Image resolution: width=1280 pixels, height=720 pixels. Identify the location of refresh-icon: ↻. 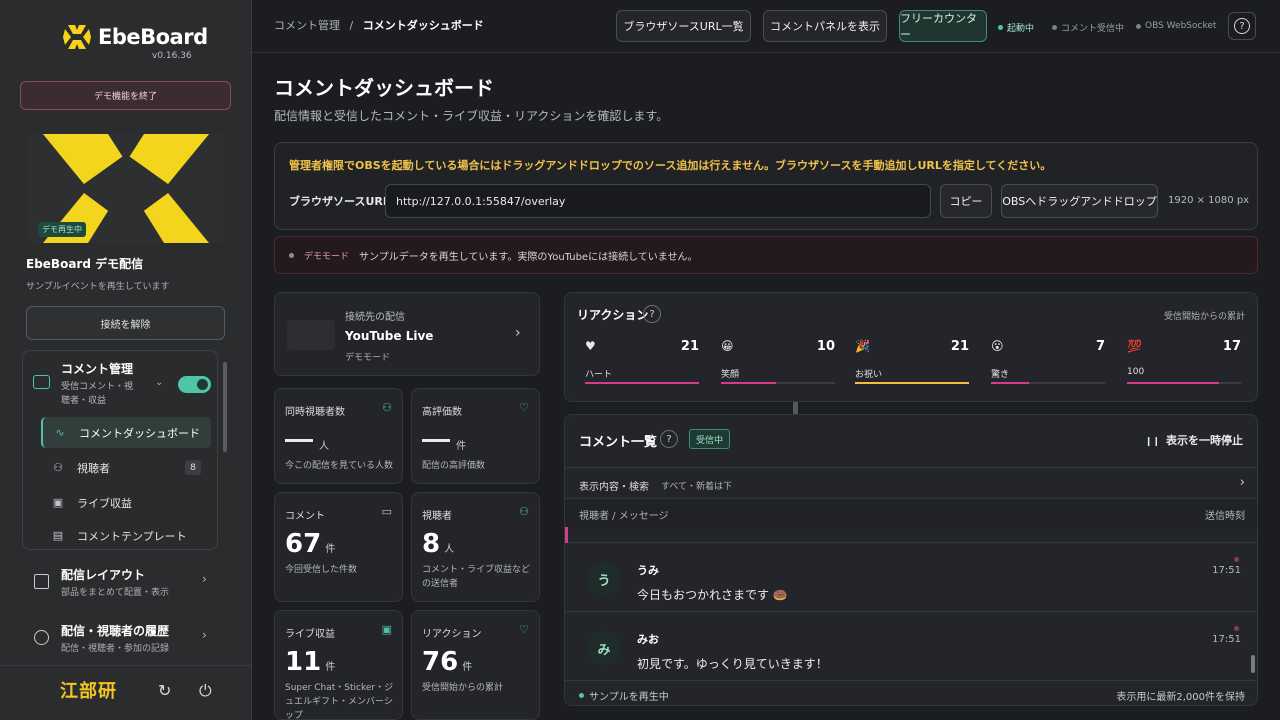
(164, 690).